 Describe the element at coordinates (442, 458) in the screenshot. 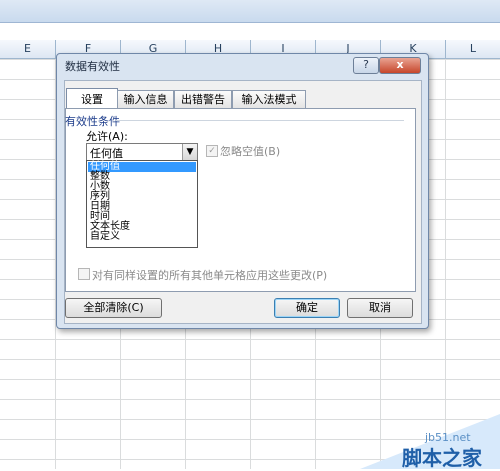

I see `watermark-text: 脚本之家` at that location.